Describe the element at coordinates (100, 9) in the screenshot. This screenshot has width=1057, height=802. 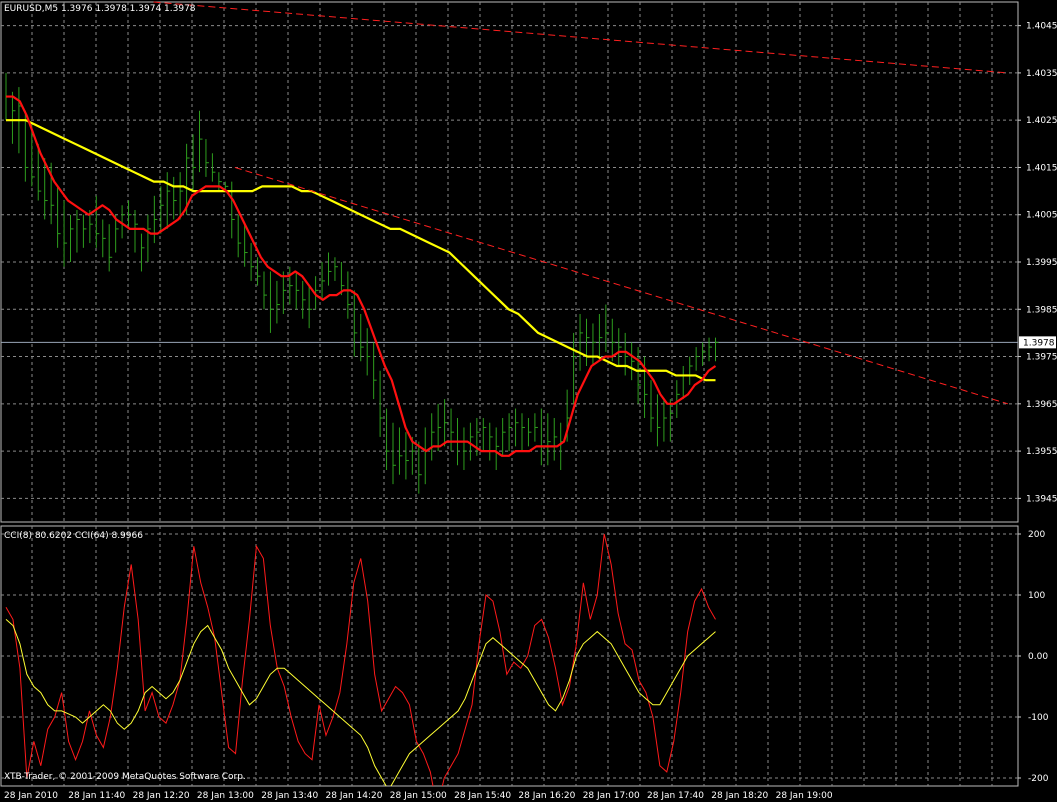
I see `chart-header: EURUSD,M5 1.3976 1.3978 1.3974 1.3978` at that location.